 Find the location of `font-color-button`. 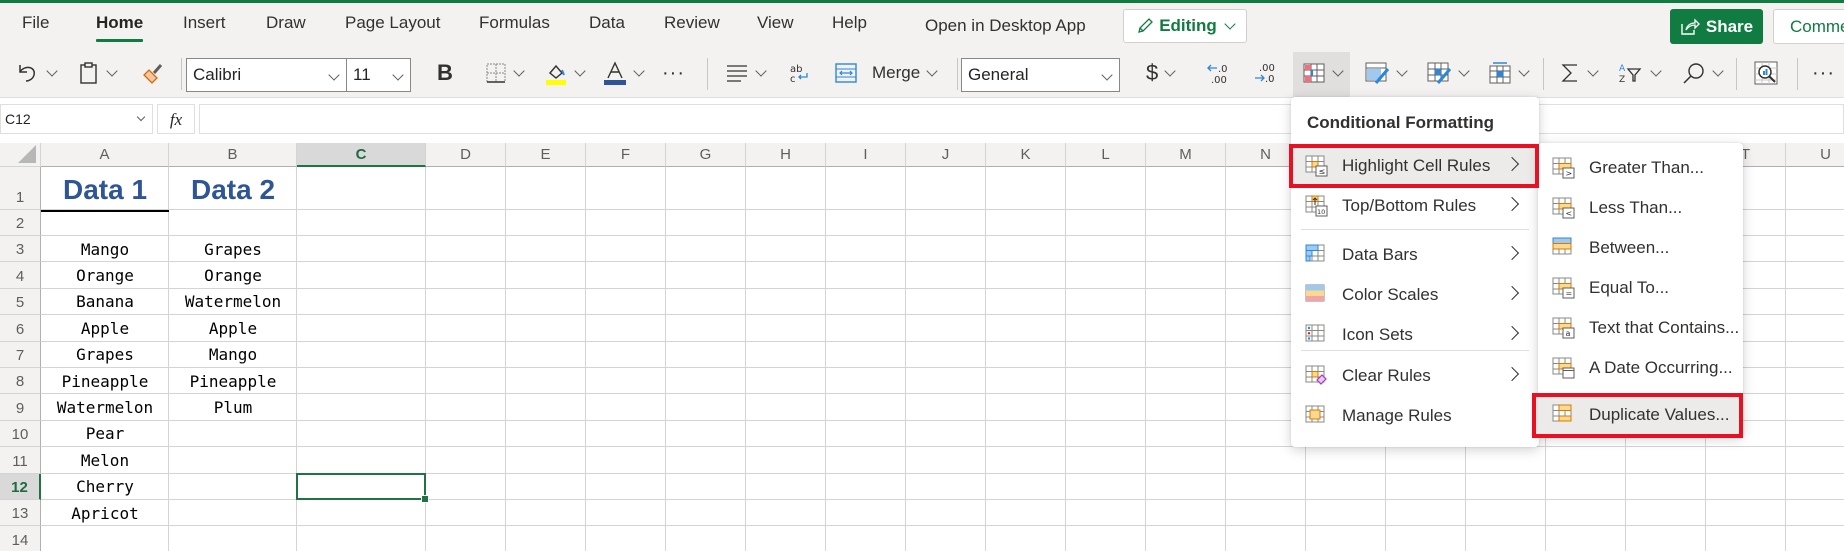

font-color-button is located at coordinates (626, 73).